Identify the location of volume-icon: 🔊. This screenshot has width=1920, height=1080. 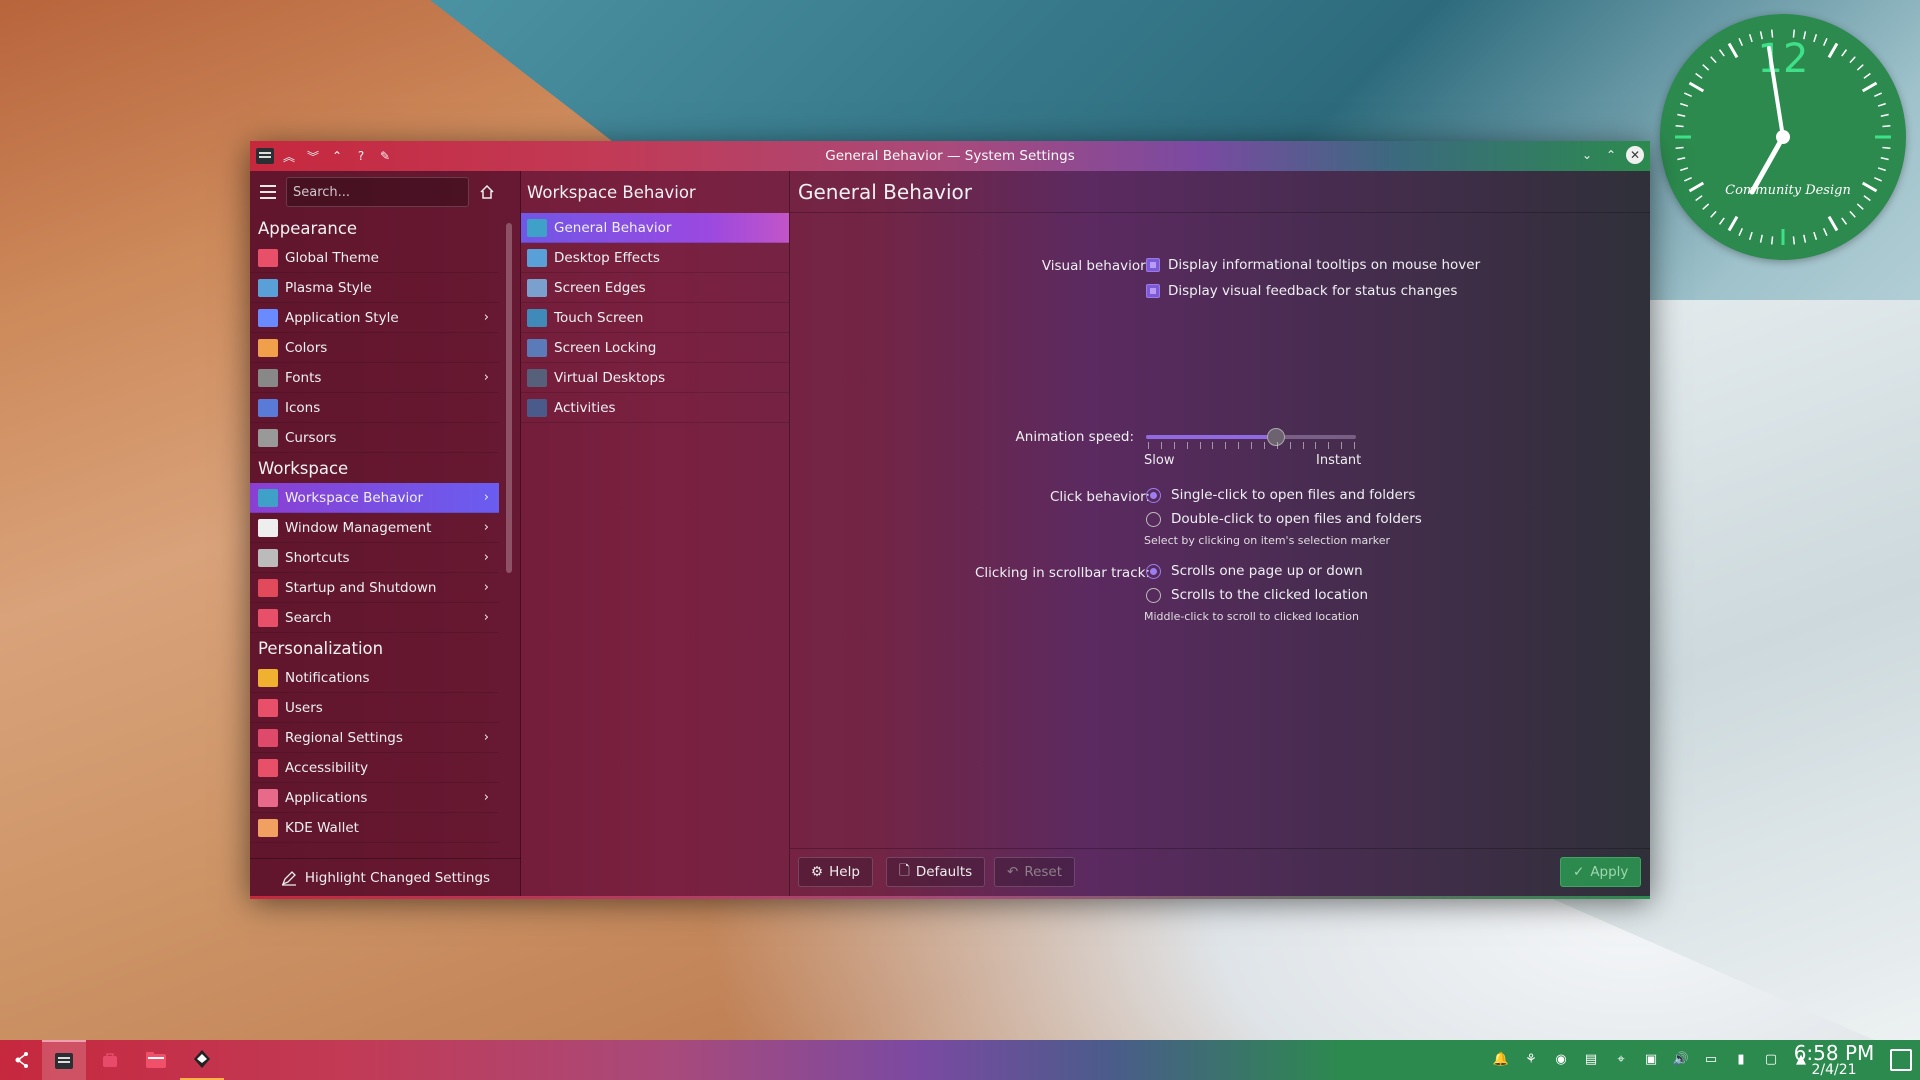
(1681, 1059).